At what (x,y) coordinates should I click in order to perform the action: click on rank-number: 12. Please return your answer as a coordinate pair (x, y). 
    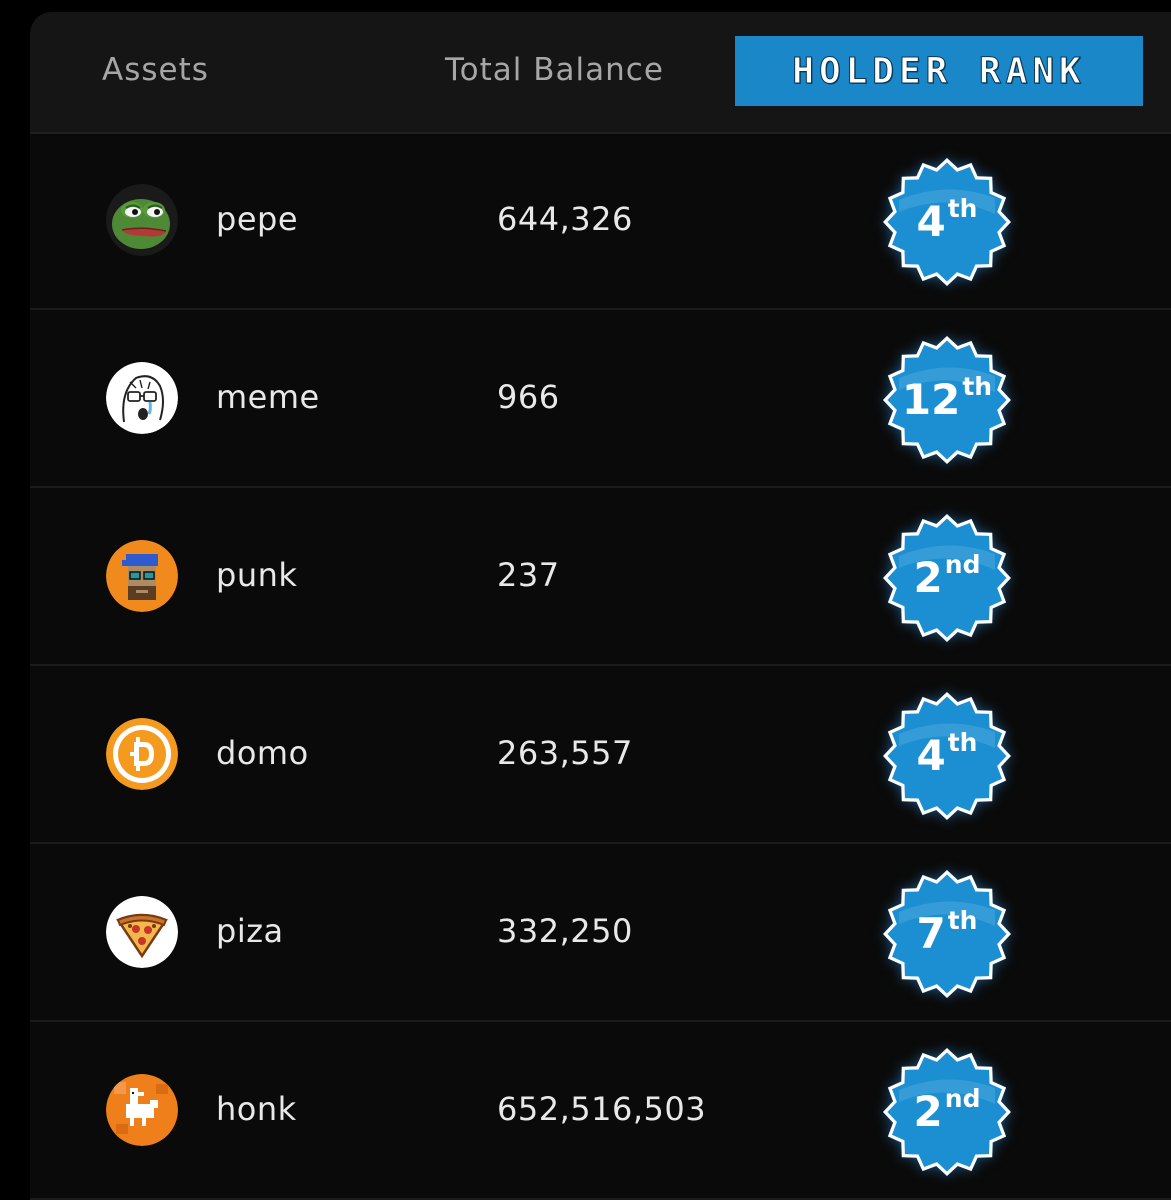
    Looking at the image, I should click on (931, 399).